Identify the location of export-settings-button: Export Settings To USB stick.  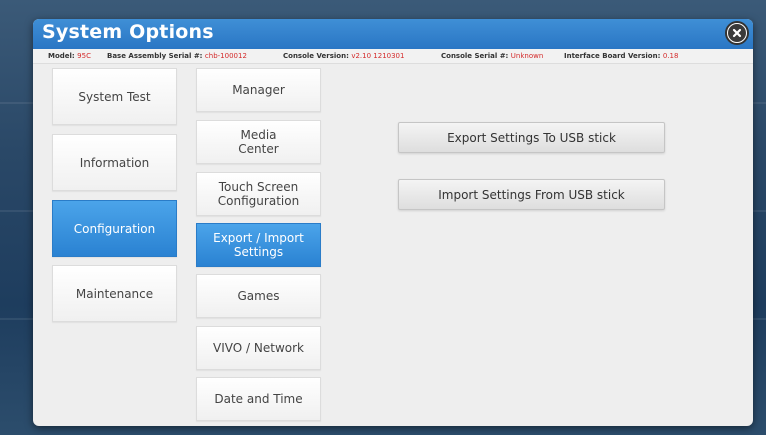
(531, 137).